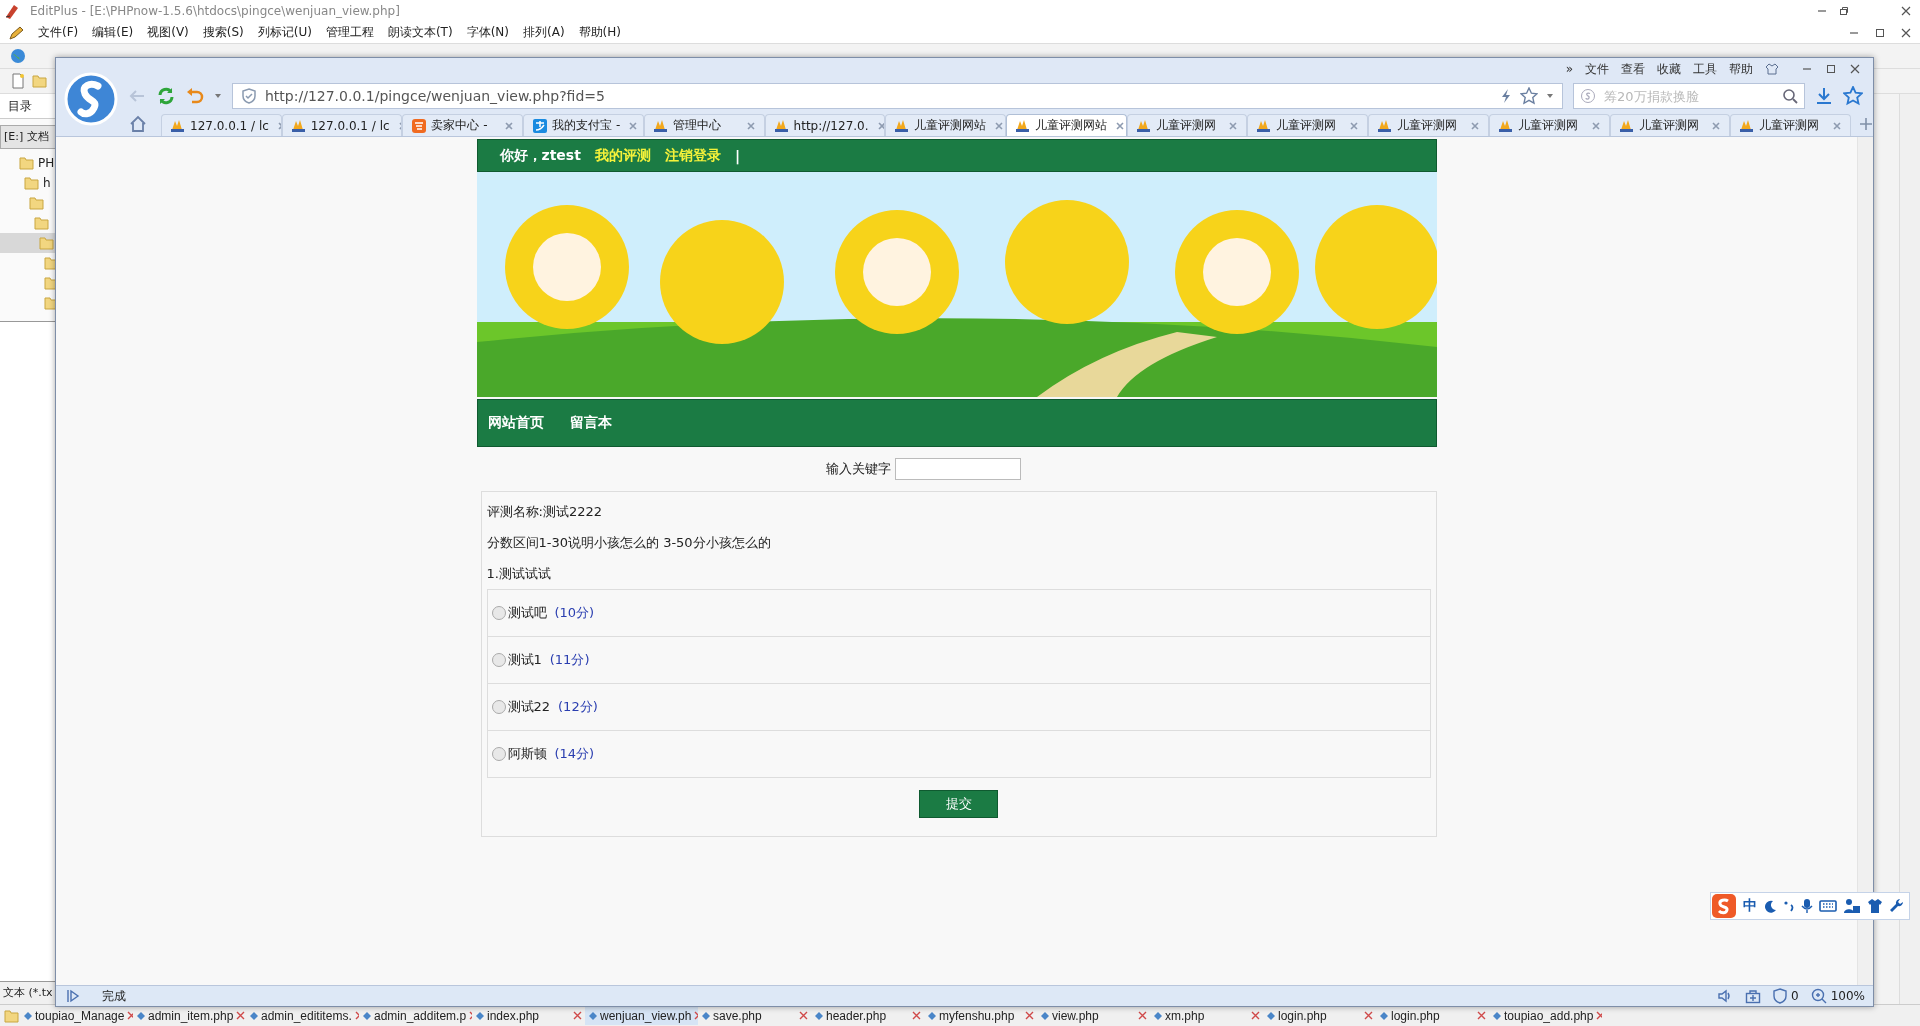  What do you see at coordinates (692, 155) in the screenshot?
I see `nav-link: 注销登录` at bounding box center [692, 155].